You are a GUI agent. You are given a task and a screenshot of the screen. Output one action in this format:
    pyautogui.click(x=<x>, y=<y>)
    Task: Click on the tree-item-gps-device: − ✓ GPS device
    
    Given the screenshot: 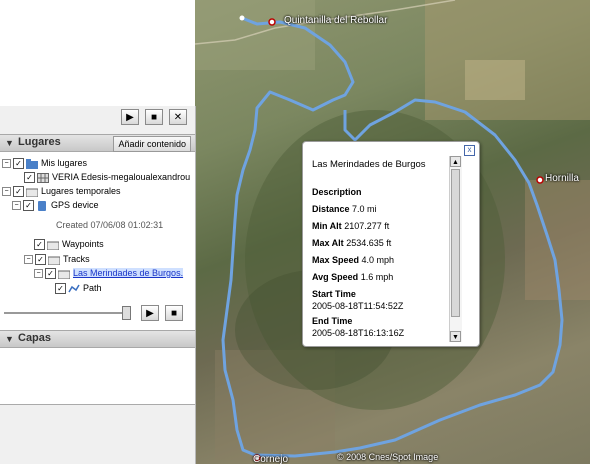 What is the action you would take?
    pyautogui.click(x=55, y=205)
    